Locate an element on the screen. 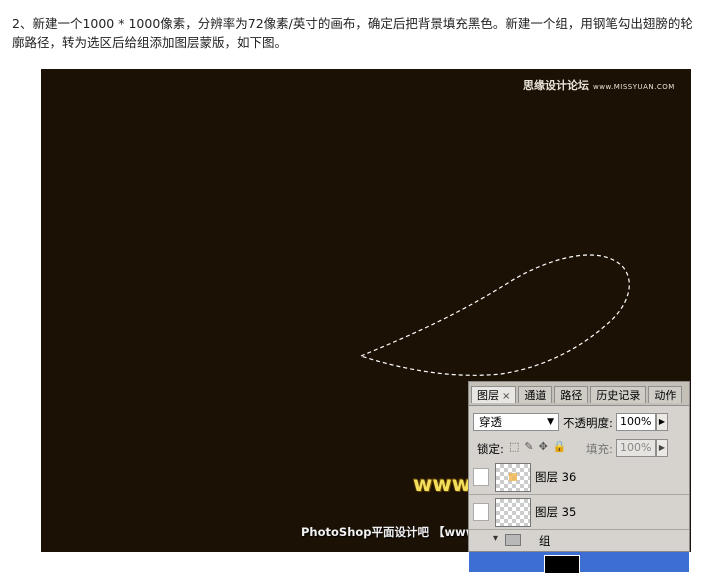 This screenshot has width=710, height=574. opacity-arrow-icon: ▶ is located at coordinates (662, 422).